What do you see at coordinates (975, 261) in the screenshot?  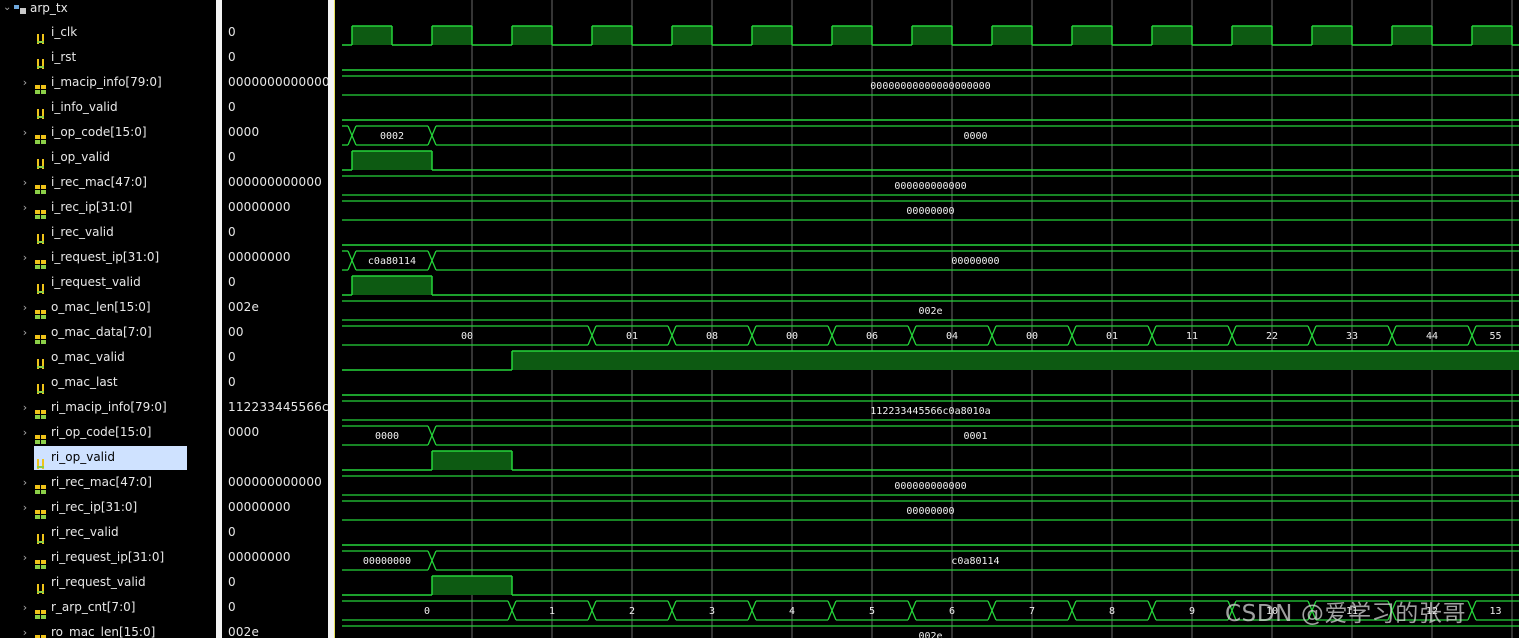 I see `bus-value-label: 00000000` at bounding box center [975, 261].